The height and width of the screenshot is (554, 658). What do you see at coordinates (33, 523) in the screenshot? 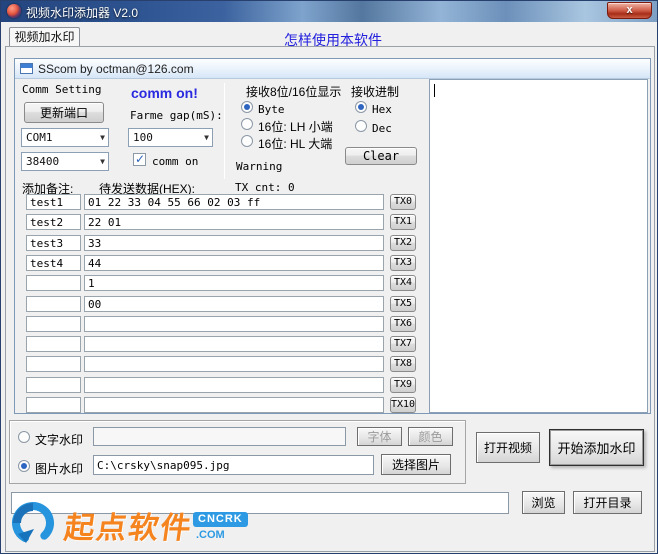
I see `logo-circle-arrow-icon` at bounding box center [33, 523].